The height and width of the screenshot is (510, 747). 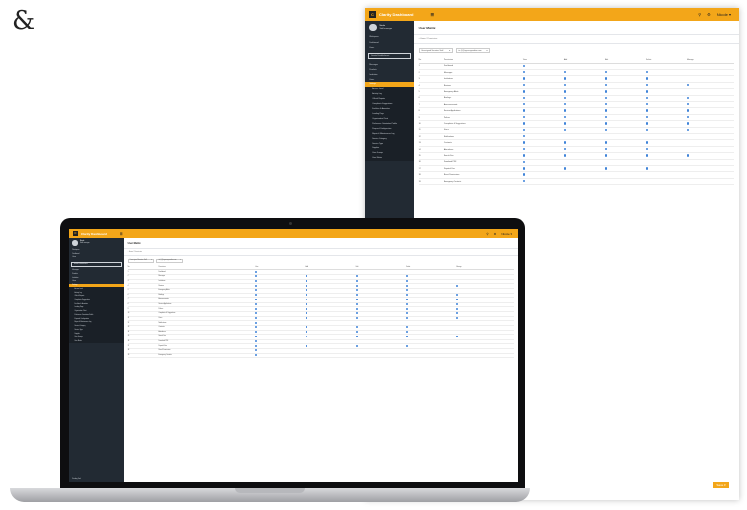 What do you see at coordinates (169, 260) in the screenshot?
I see `email-select: its.@@agreengaurdian.com ▾` at bounding box center [169, 260].